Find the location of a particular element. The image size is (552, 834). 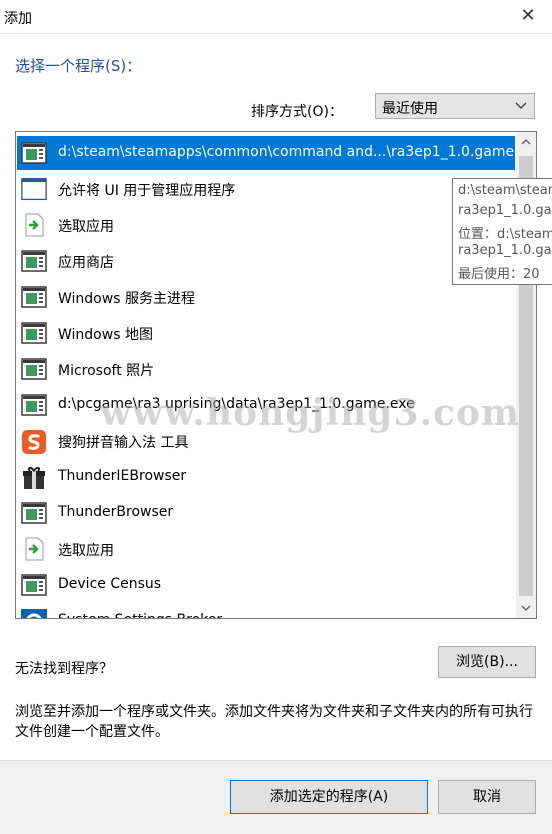

settings-gear-icon is located at coordinates (34, 613).